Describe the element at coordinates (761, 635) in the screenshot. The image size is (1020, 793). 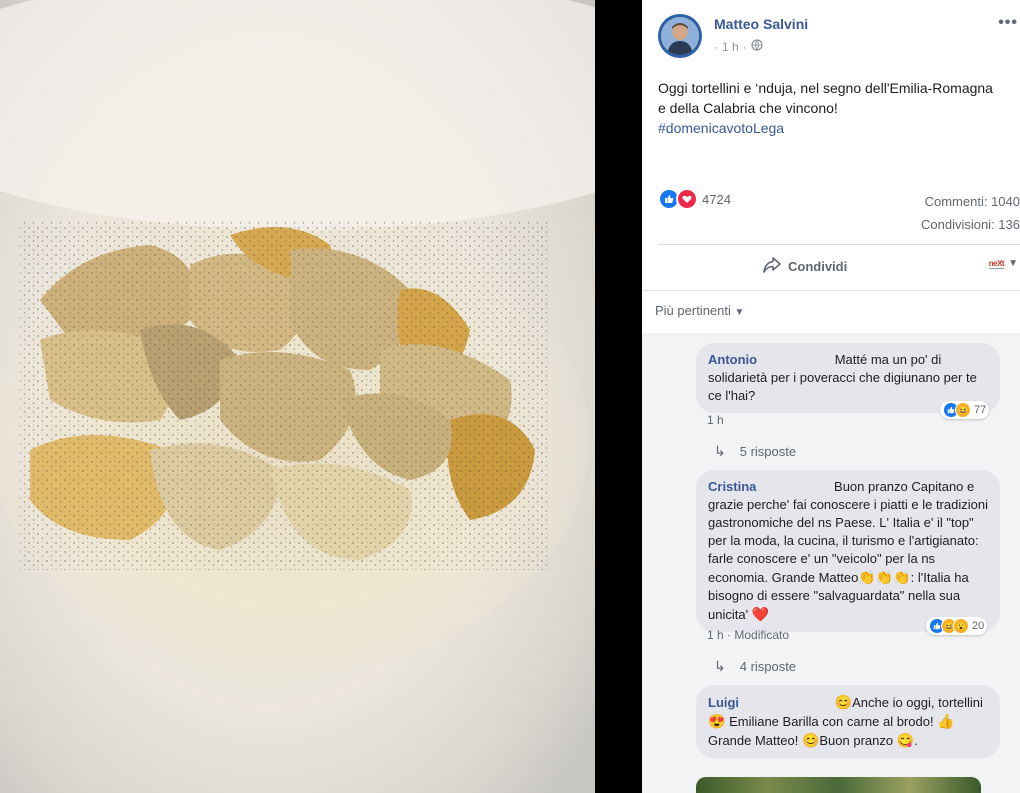
I see `edited-label: Modificato` at that location.